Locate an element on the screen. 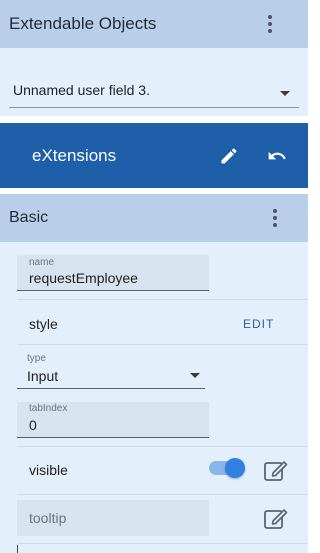 This screenshot has height=553, width=320. visible-toggle-knob is located at coordinates (235, 468).